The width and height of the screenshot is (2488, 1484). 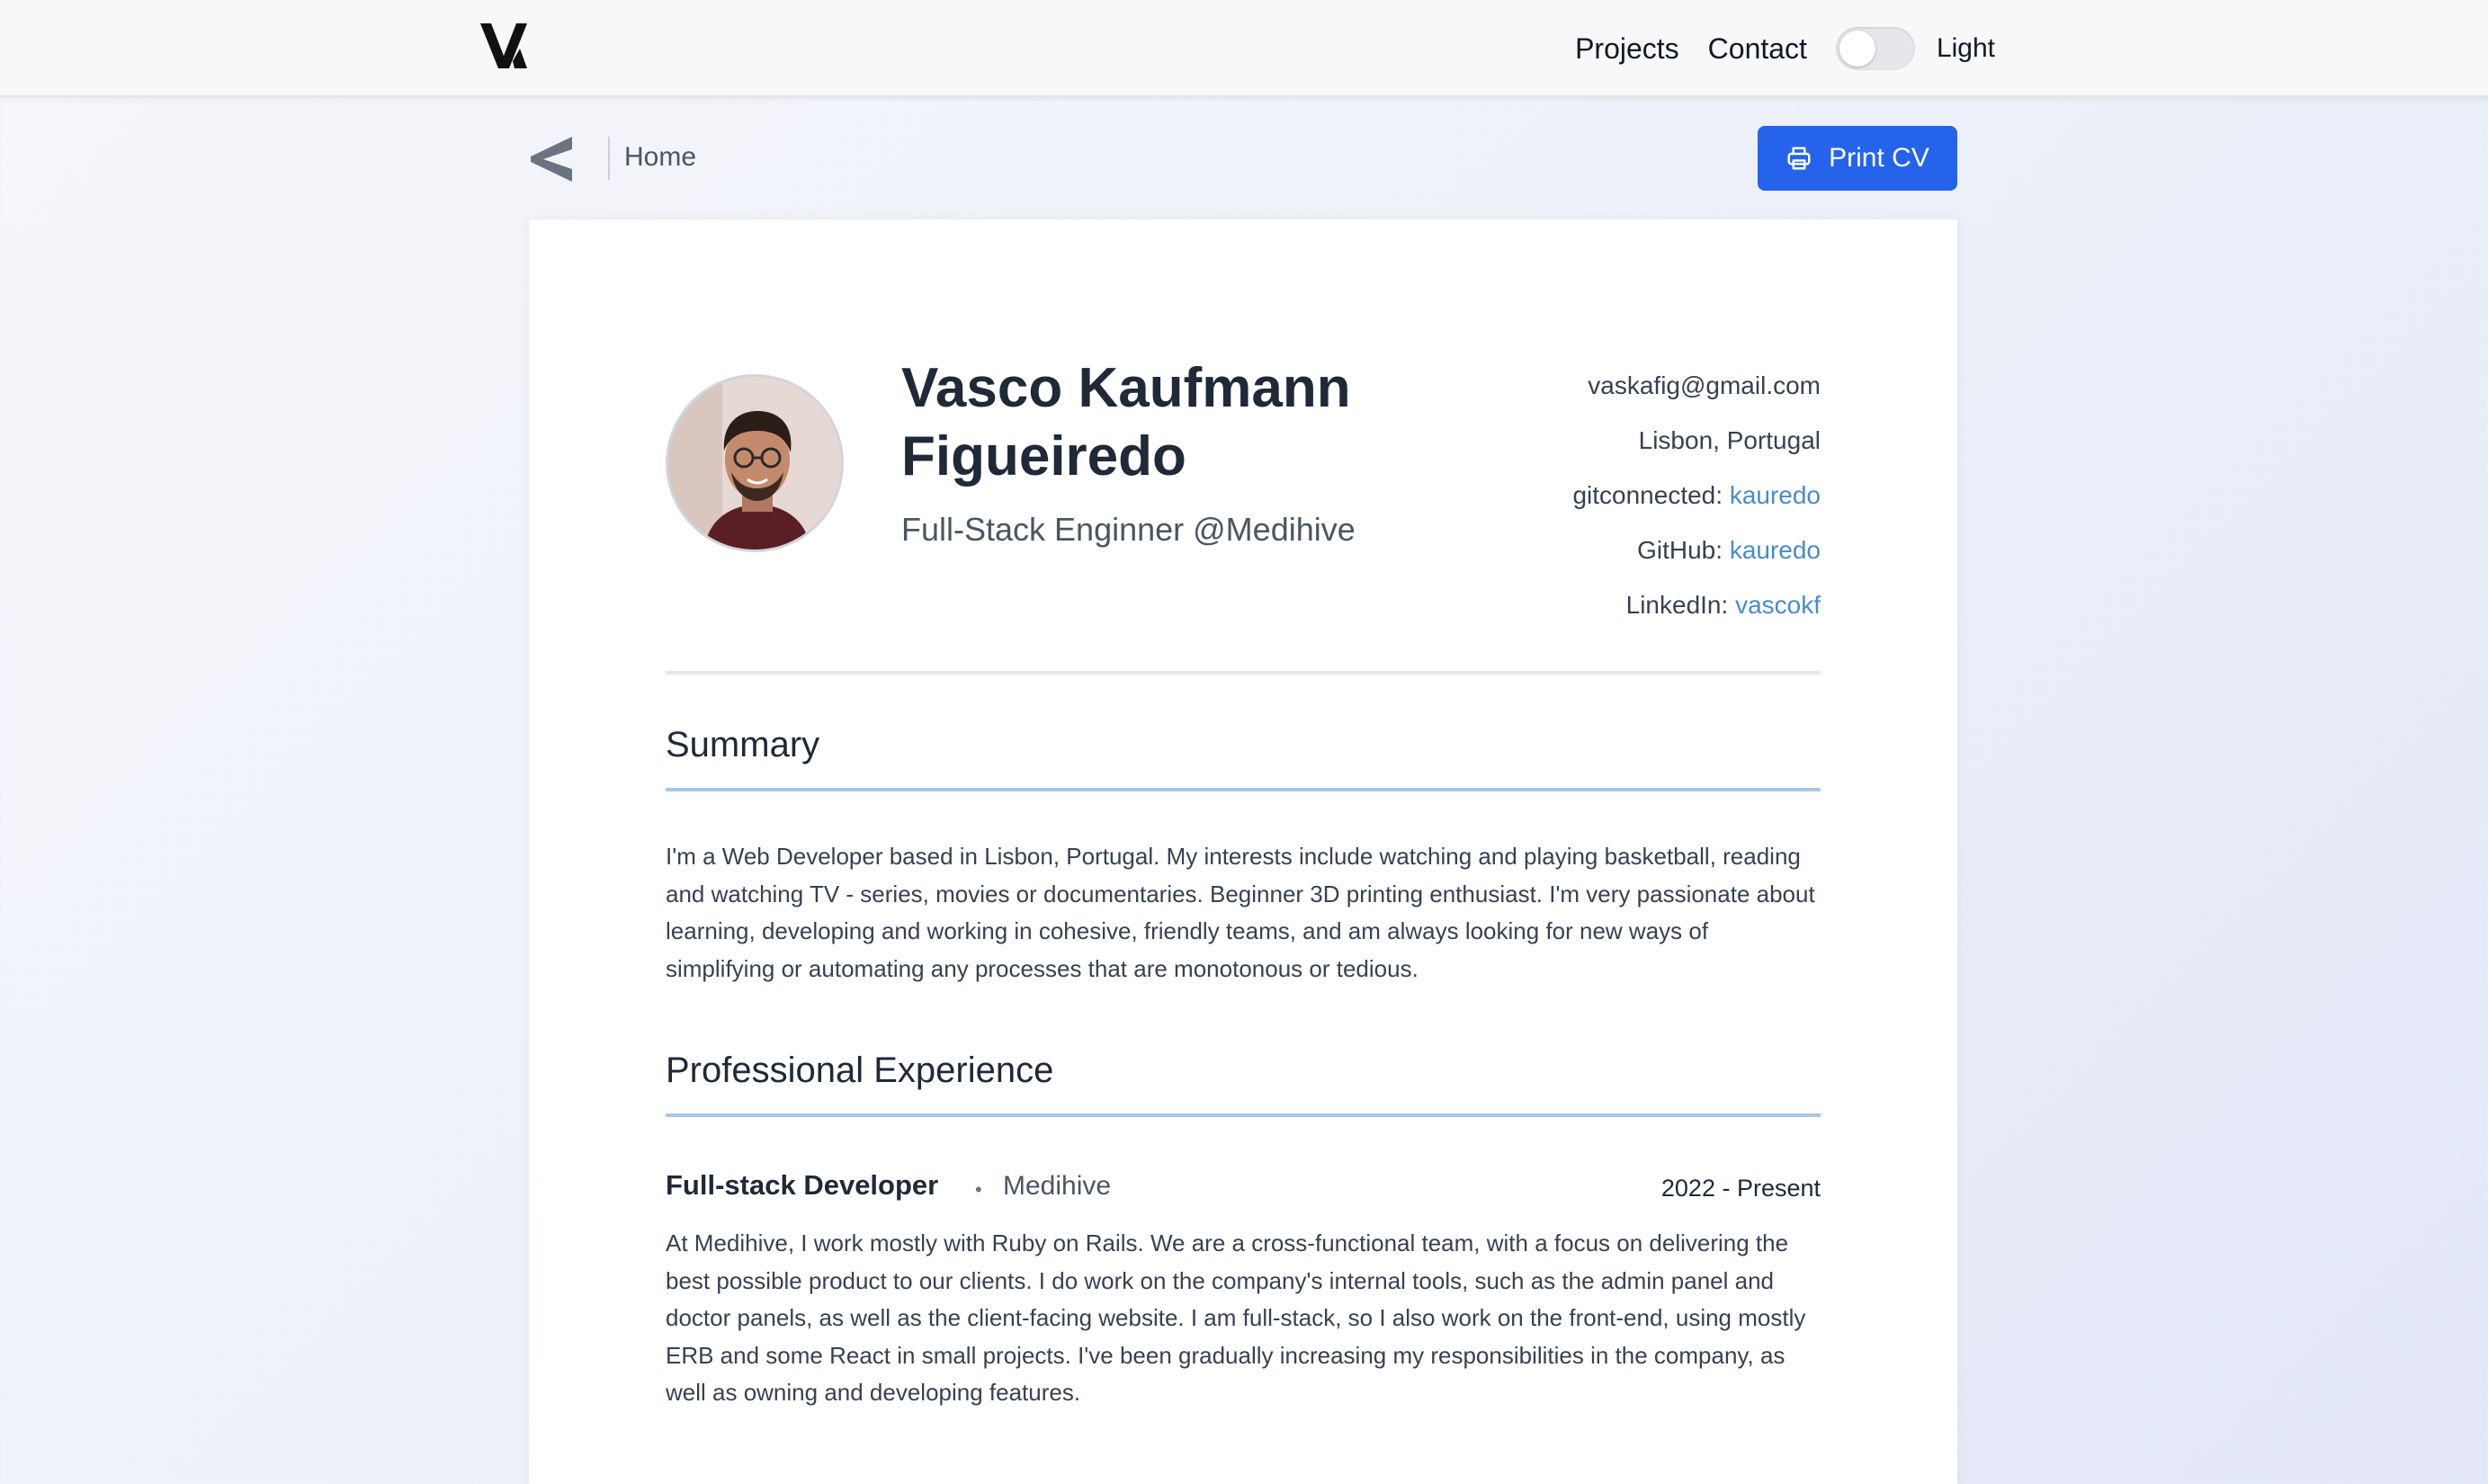 What do you see at coordinates (1243, 1115) in the screenshot?
I see `experience-rule` at bounding box center [1243, 1115].